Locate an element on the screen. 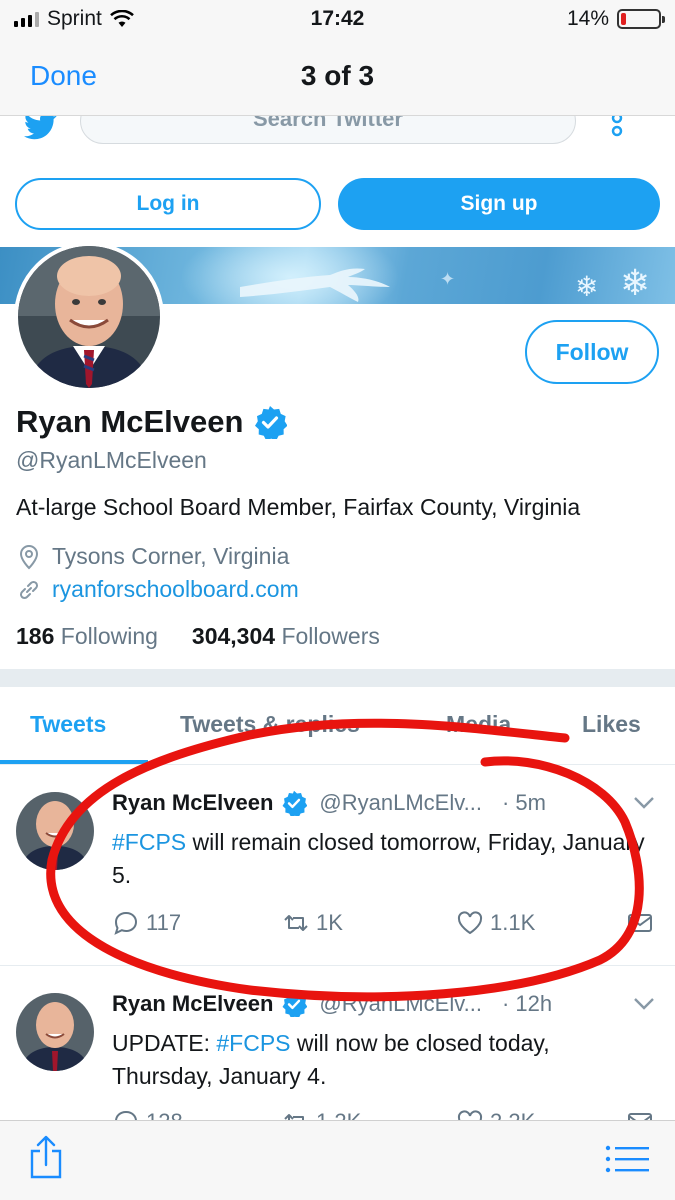 The image size is (675, 1200). followers-label: Followers is located at coordinates (330, 636).